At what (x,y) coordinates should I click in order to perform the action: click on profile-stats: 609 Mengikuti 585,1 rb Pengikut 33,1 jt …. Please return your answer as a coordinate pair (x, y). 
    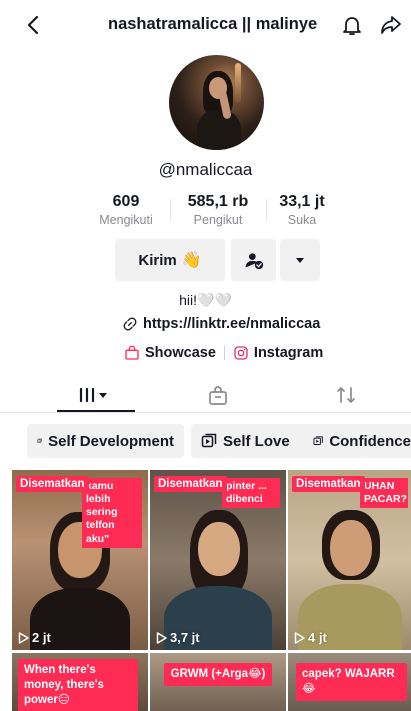
    Looking at the image, I should click on (215, 213).